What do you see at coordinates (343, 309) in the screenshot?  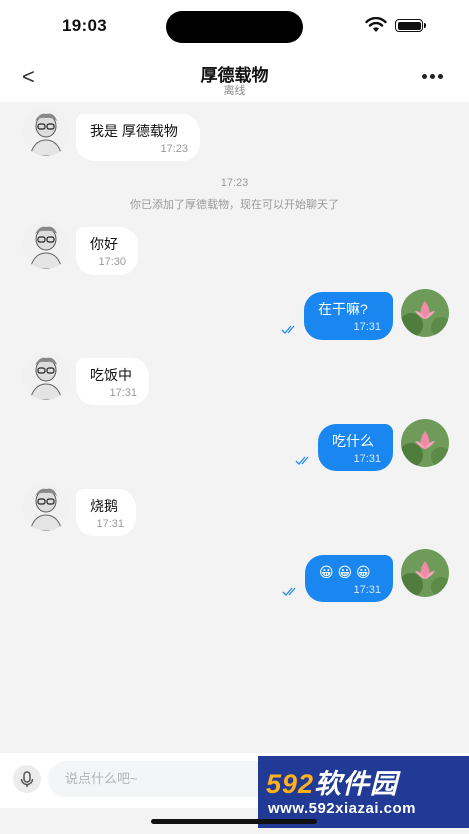 I see `message-text: 在干嘛?` at bounding box center [343, 309].